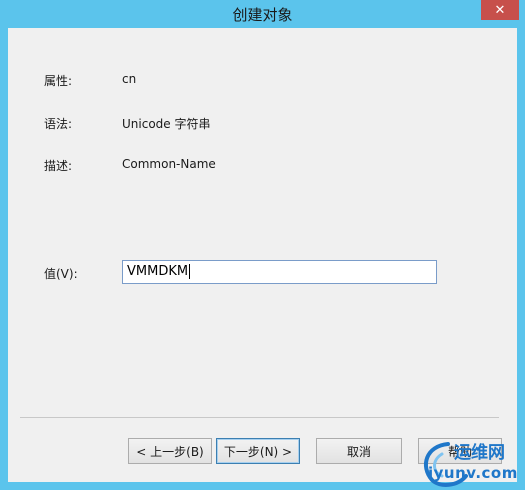 The image size is (525, 490). What do you see at coordinates (190, 271) in the screenshot?
I see `text-caret` at bounding box center [190, 271].